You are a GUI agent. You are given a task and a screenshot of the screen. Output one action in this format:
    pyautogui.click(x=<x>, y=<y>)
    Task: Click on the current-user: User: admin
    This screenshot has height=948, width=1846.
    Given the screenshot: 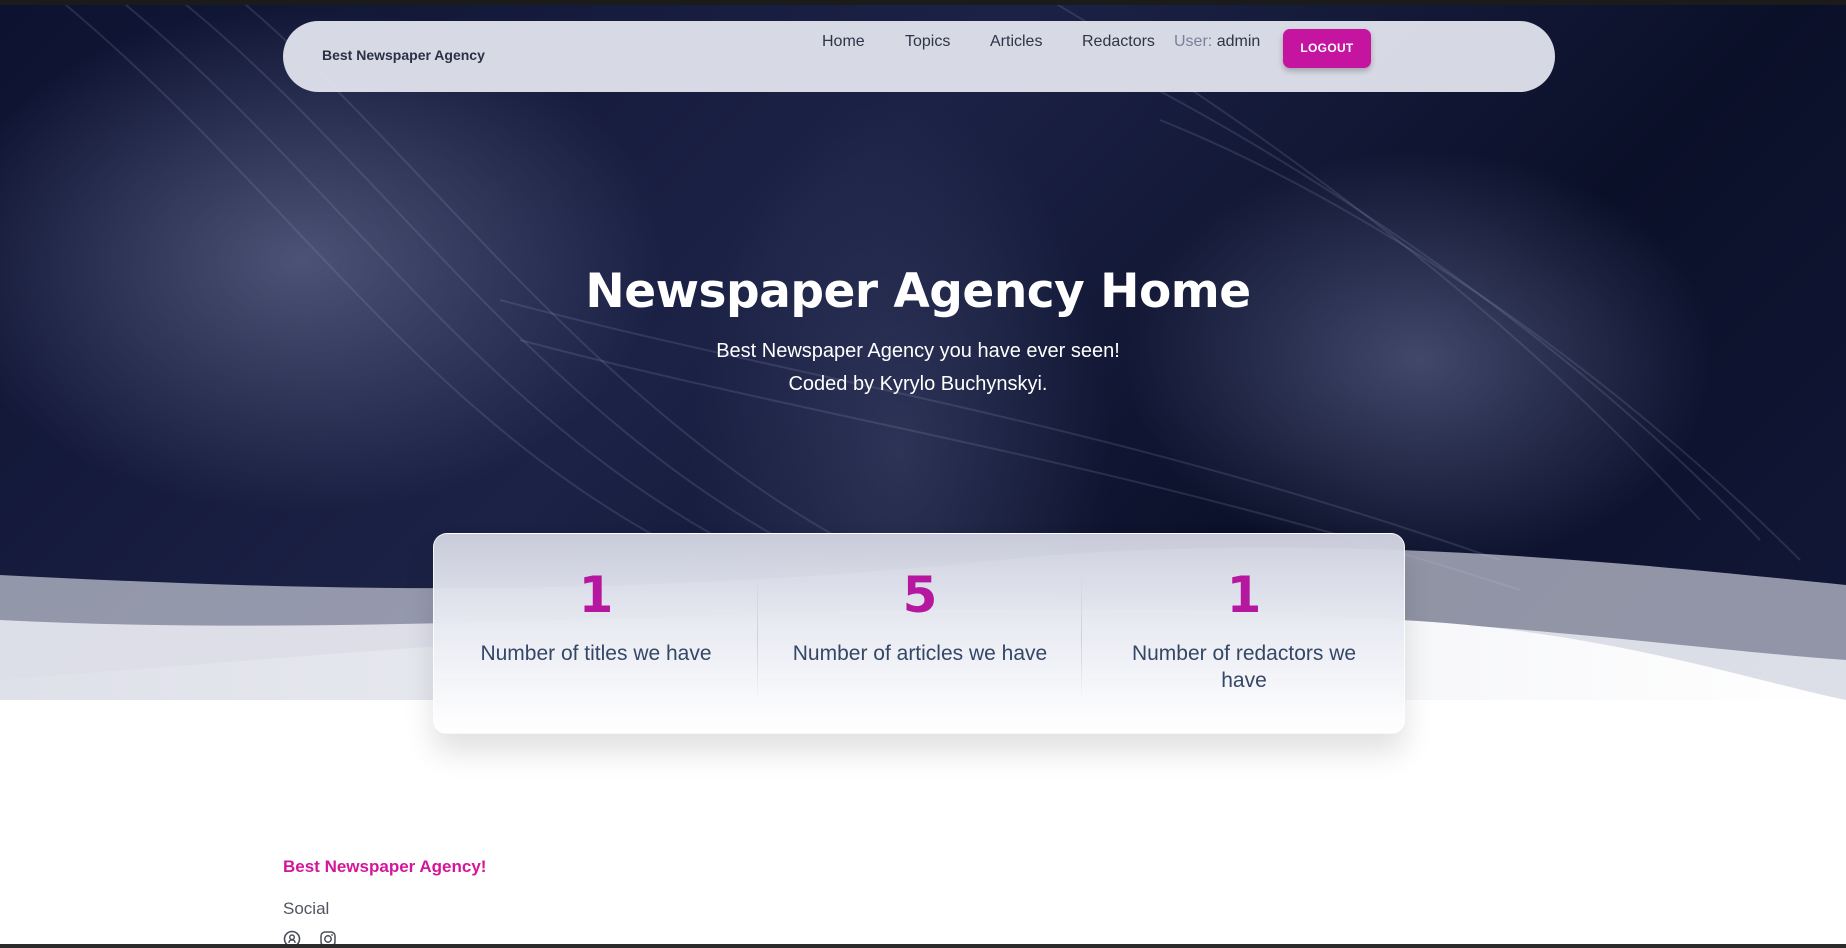 What is the action you would take?
    pyautogui.click(x=1217, y=42)
    